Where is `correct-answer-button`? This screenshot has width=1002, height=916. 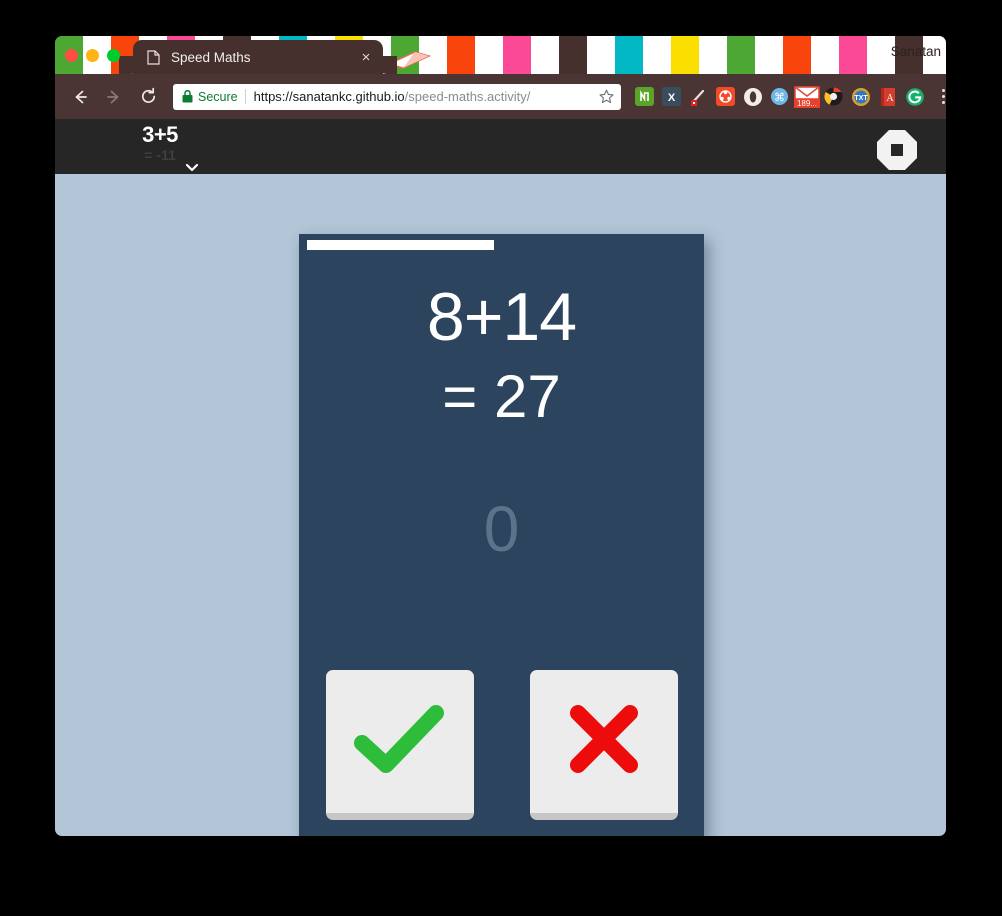
correct-answer-button is located at coordinates (399, 745).